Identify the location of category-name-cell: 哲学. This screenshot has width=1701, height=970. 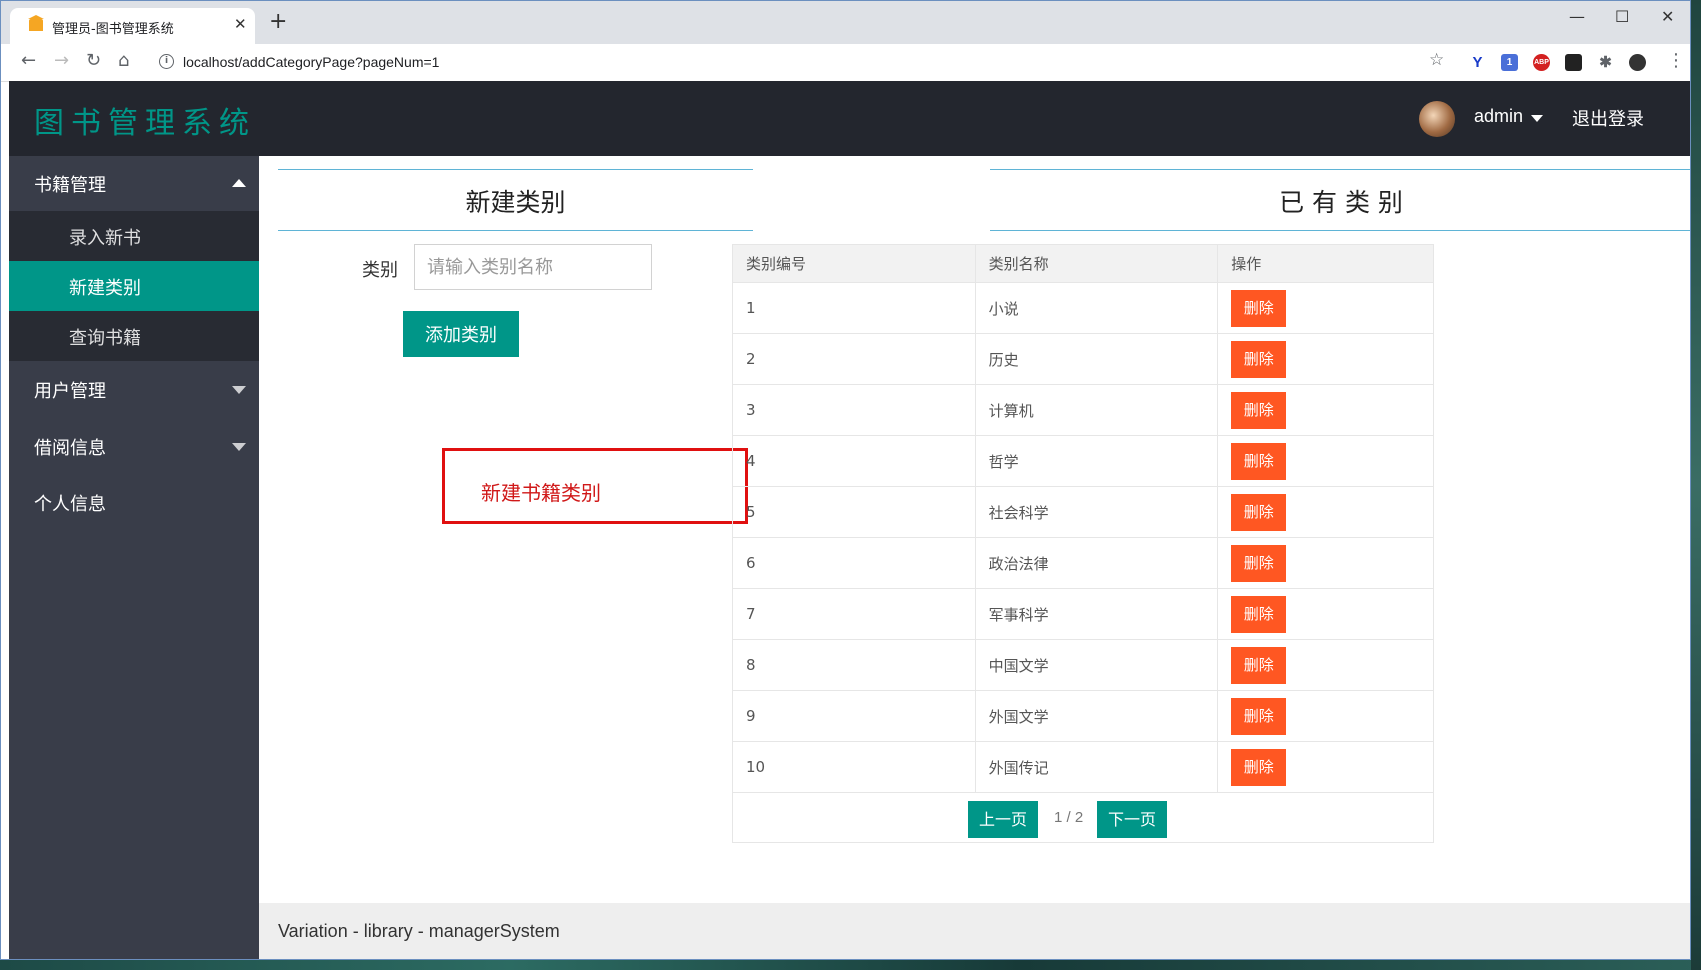
(1096, 461).